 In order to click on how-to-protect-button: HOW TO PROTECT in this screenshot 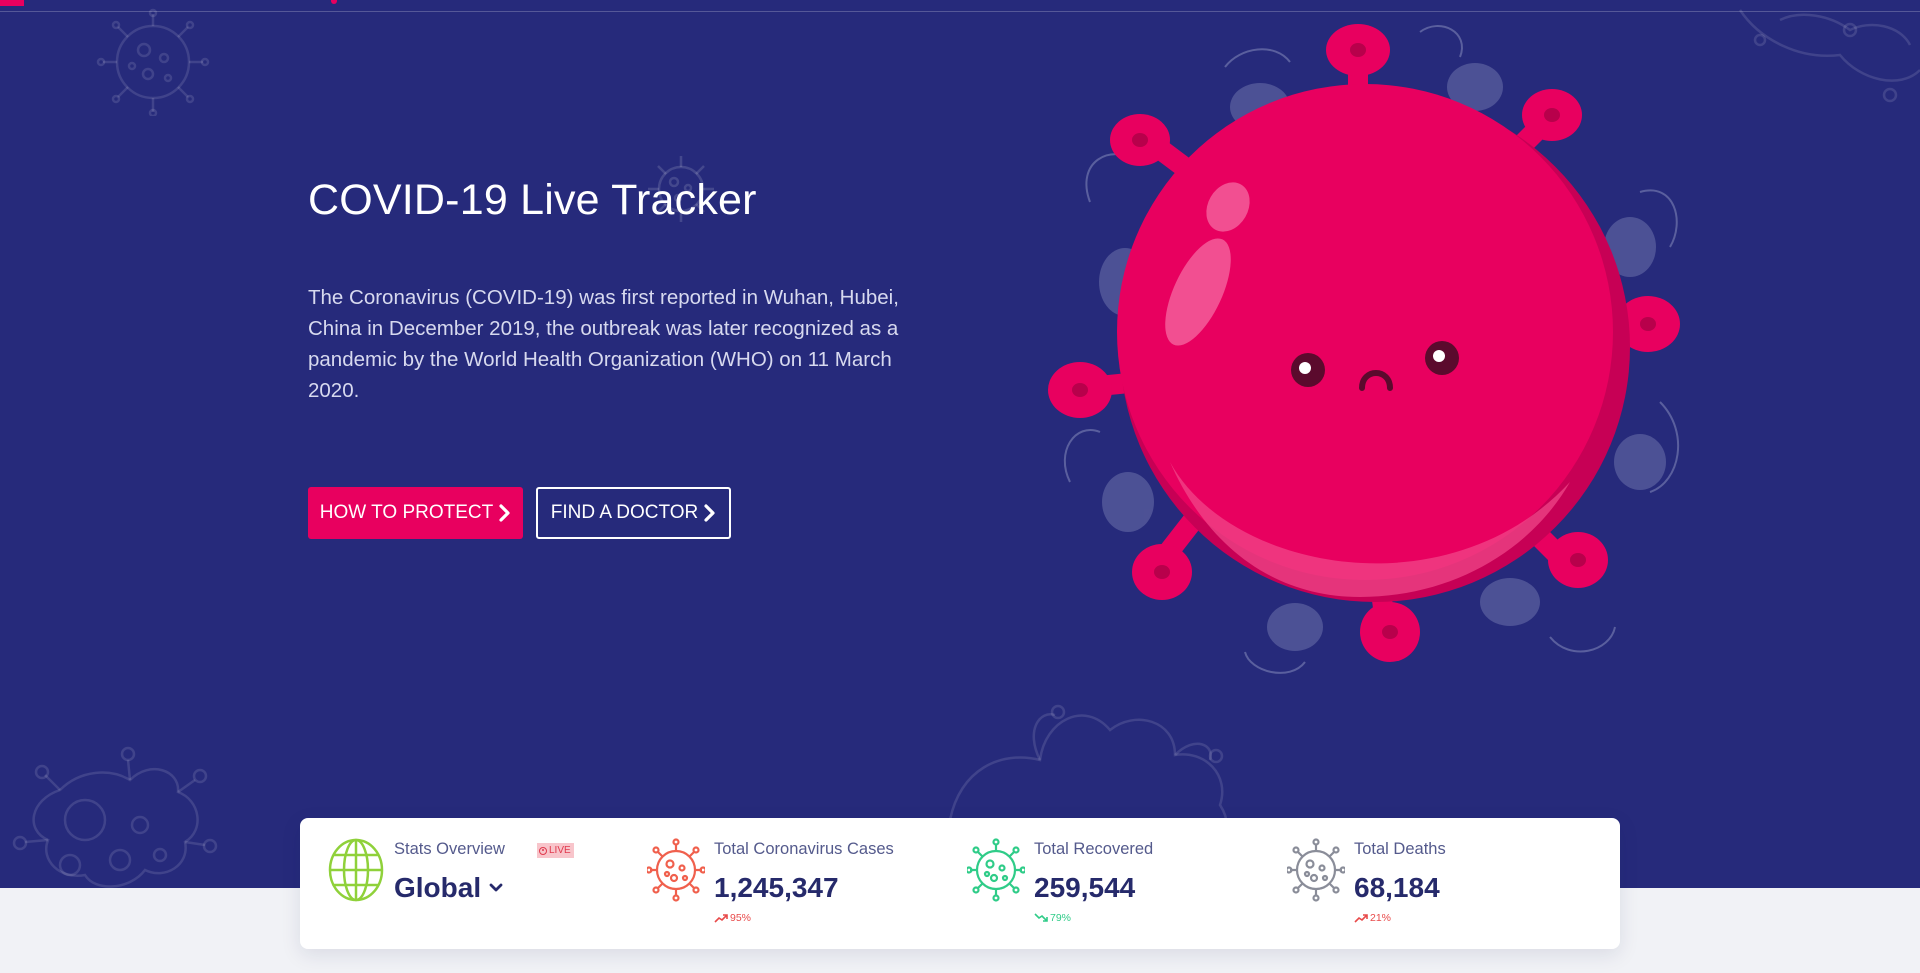, I will do `click(415, 513)`.